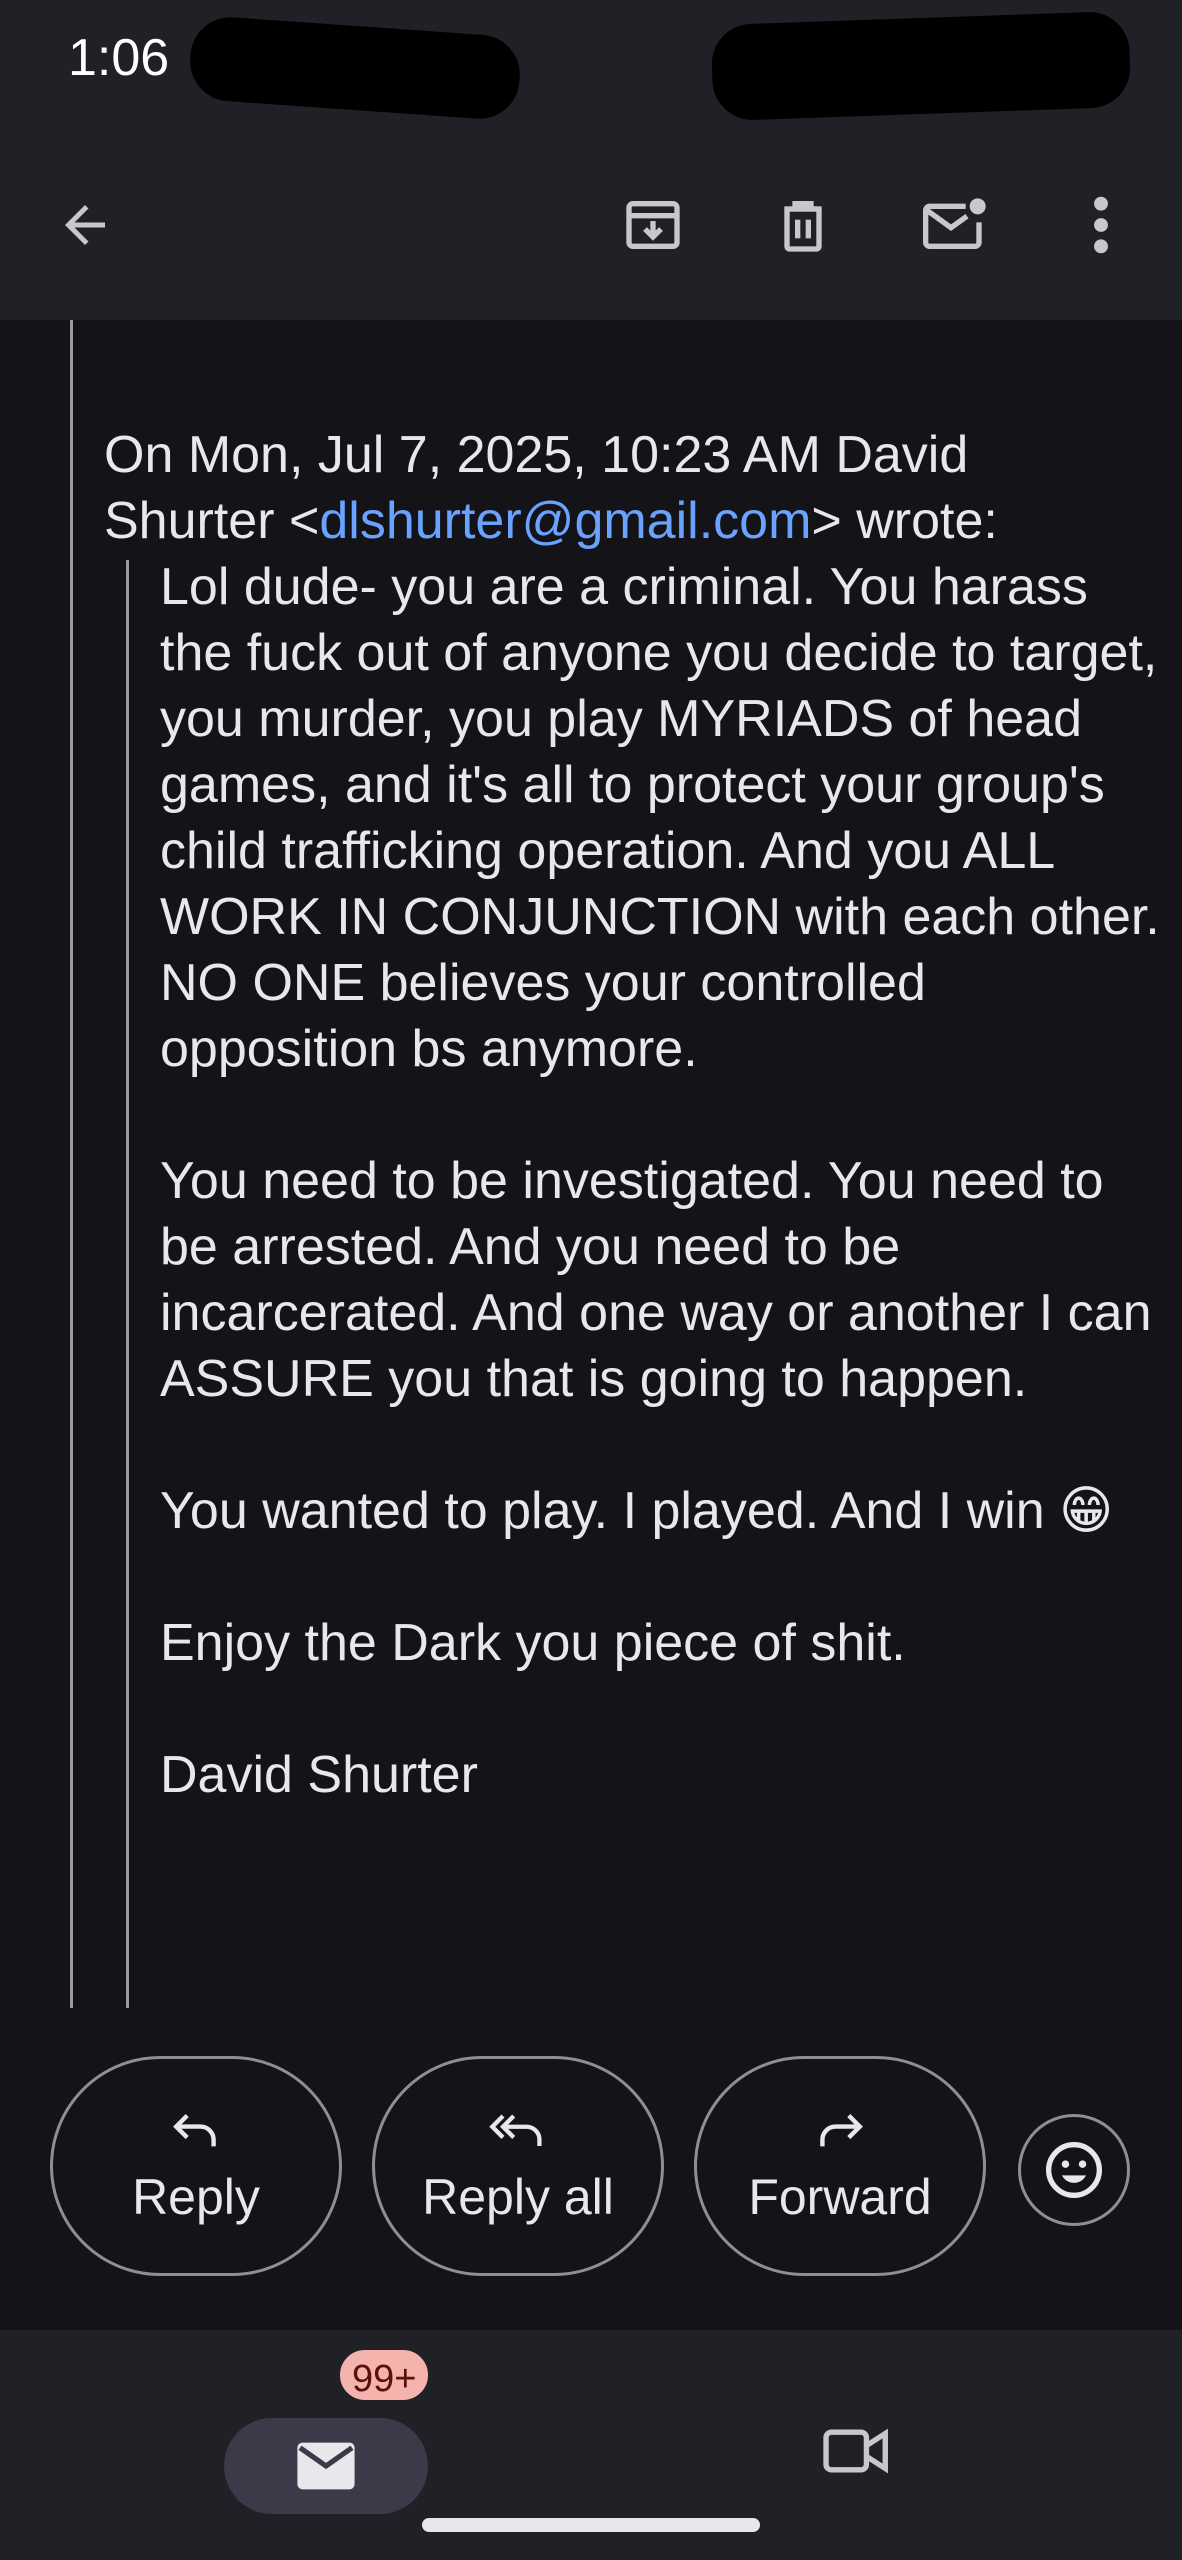 This screenshot has height=2560, width=1182. What do you see at coordinates (533, 1643) in the screenshot?
I see `quote-paragraph: Enjoy the Dark you piece of shit.` at bounding box center [533, 1643].